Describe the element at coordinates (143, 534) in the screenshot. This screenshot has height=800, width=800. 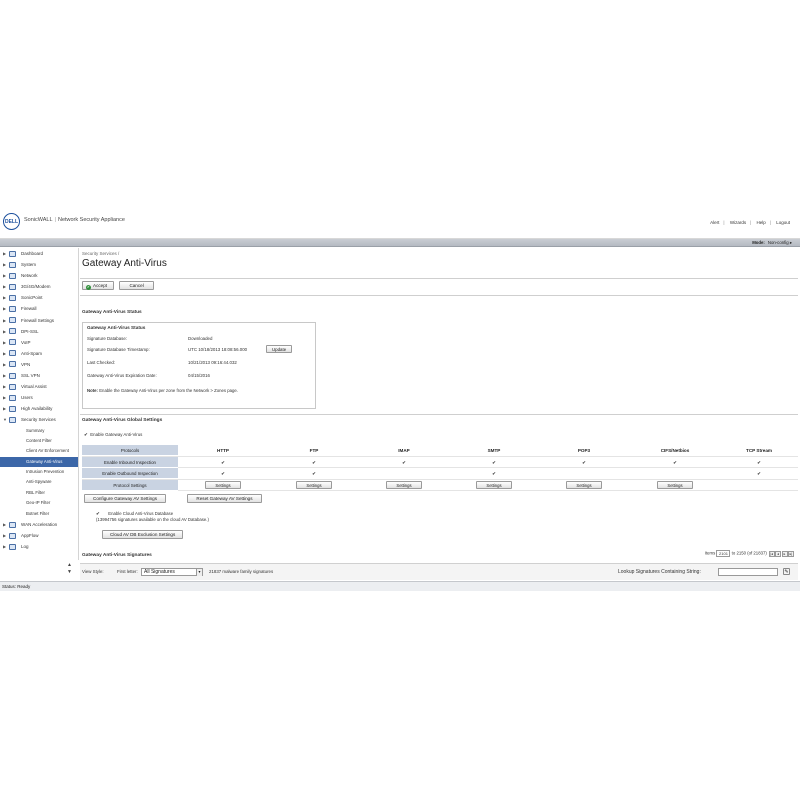
I see `cloud-exclusion-button: Cloud AV DB Exclusion Settings` at that location.